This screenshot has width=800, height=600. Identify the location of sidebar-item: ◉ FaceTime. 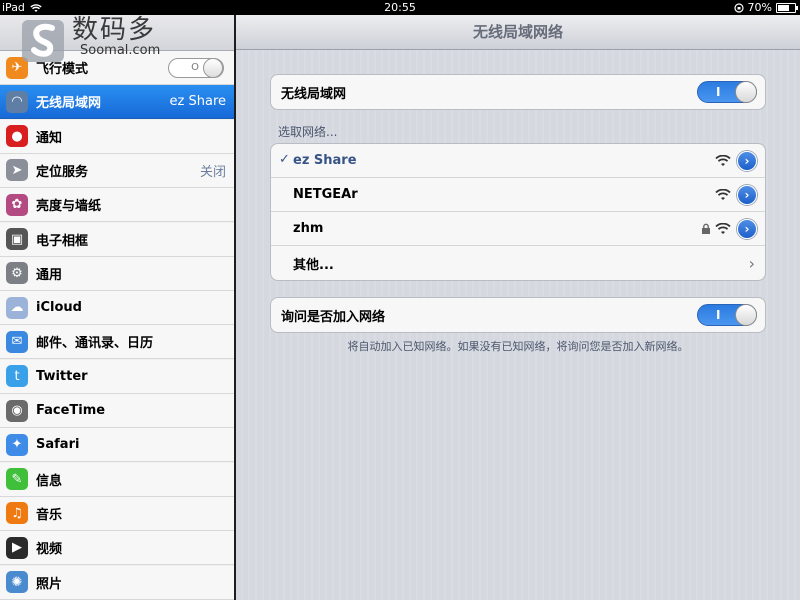
(117, 411).